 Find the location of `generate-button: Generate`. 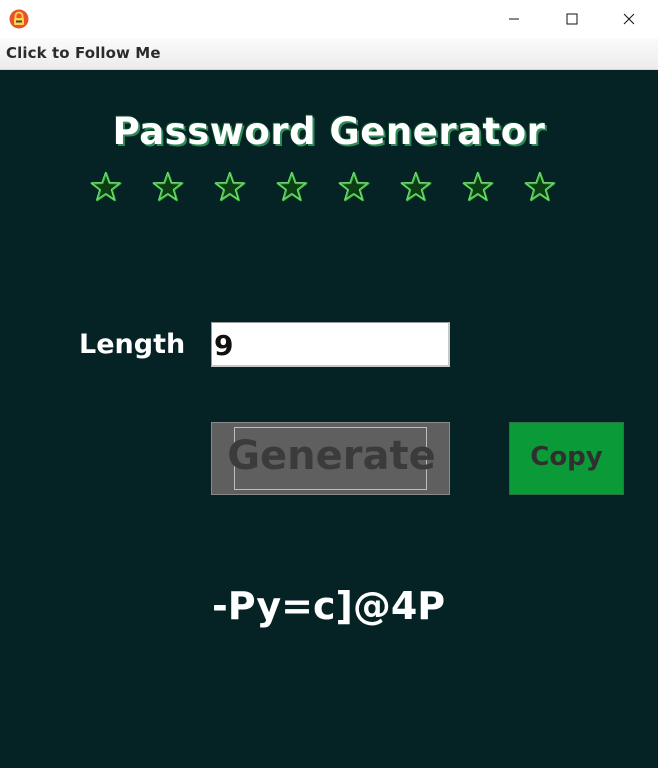

generate-button: Generate is located at coordinates (330, 458).